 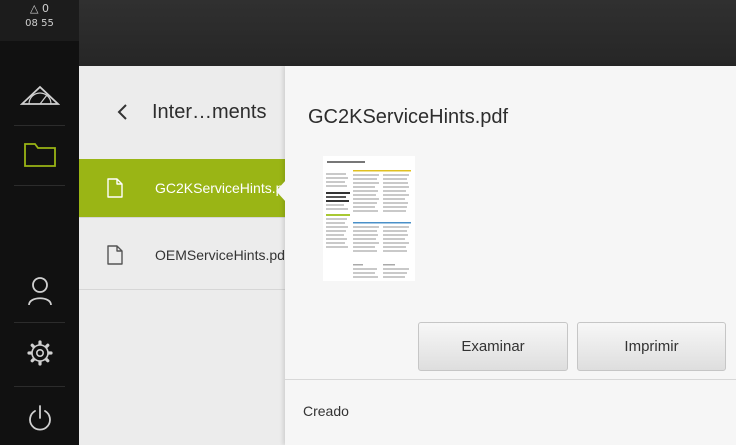 I want to click on sidebar: △ 0 08 55, so click(x=39, y=222).